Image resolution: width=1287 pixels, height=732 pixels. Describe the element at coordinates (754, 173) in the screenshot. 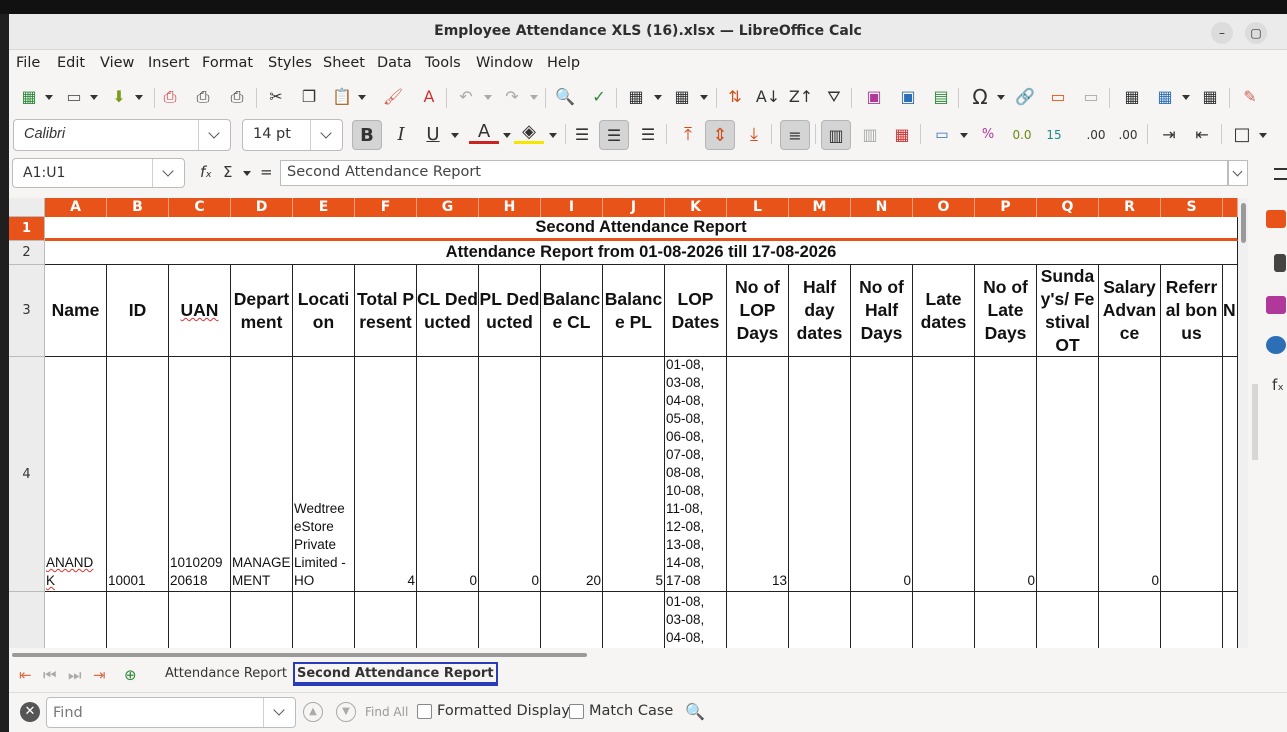

I see `formula-input: Second Attendance Report` at that location.